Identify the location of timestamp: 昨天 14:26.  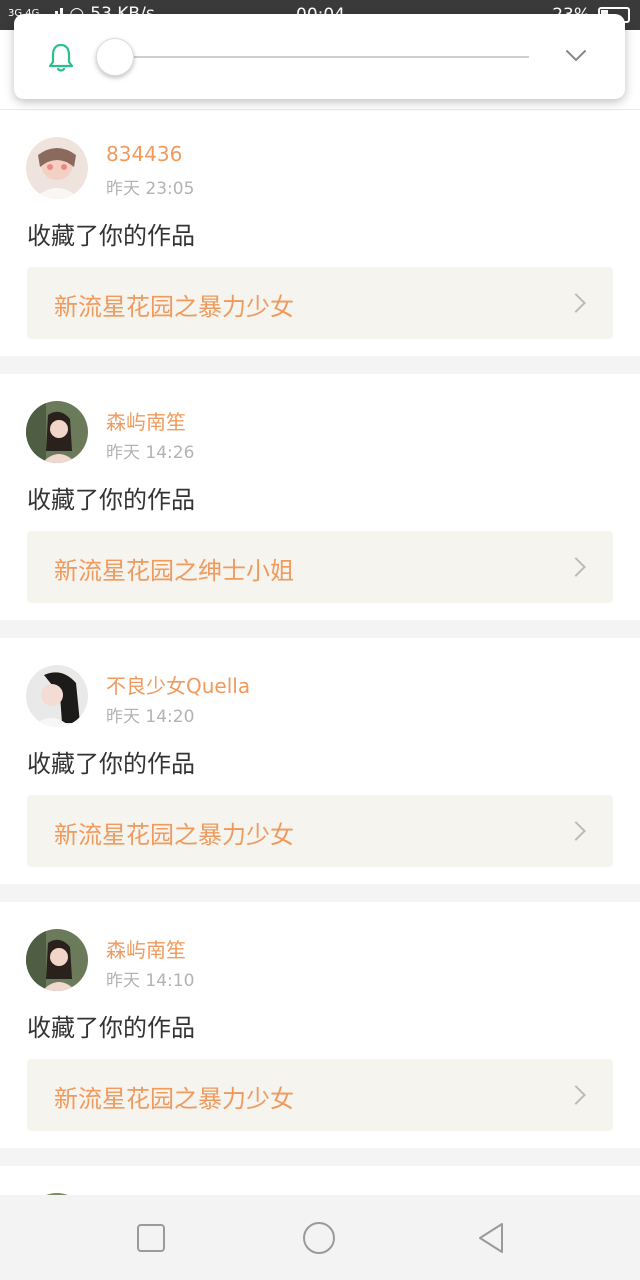
(150, 453).